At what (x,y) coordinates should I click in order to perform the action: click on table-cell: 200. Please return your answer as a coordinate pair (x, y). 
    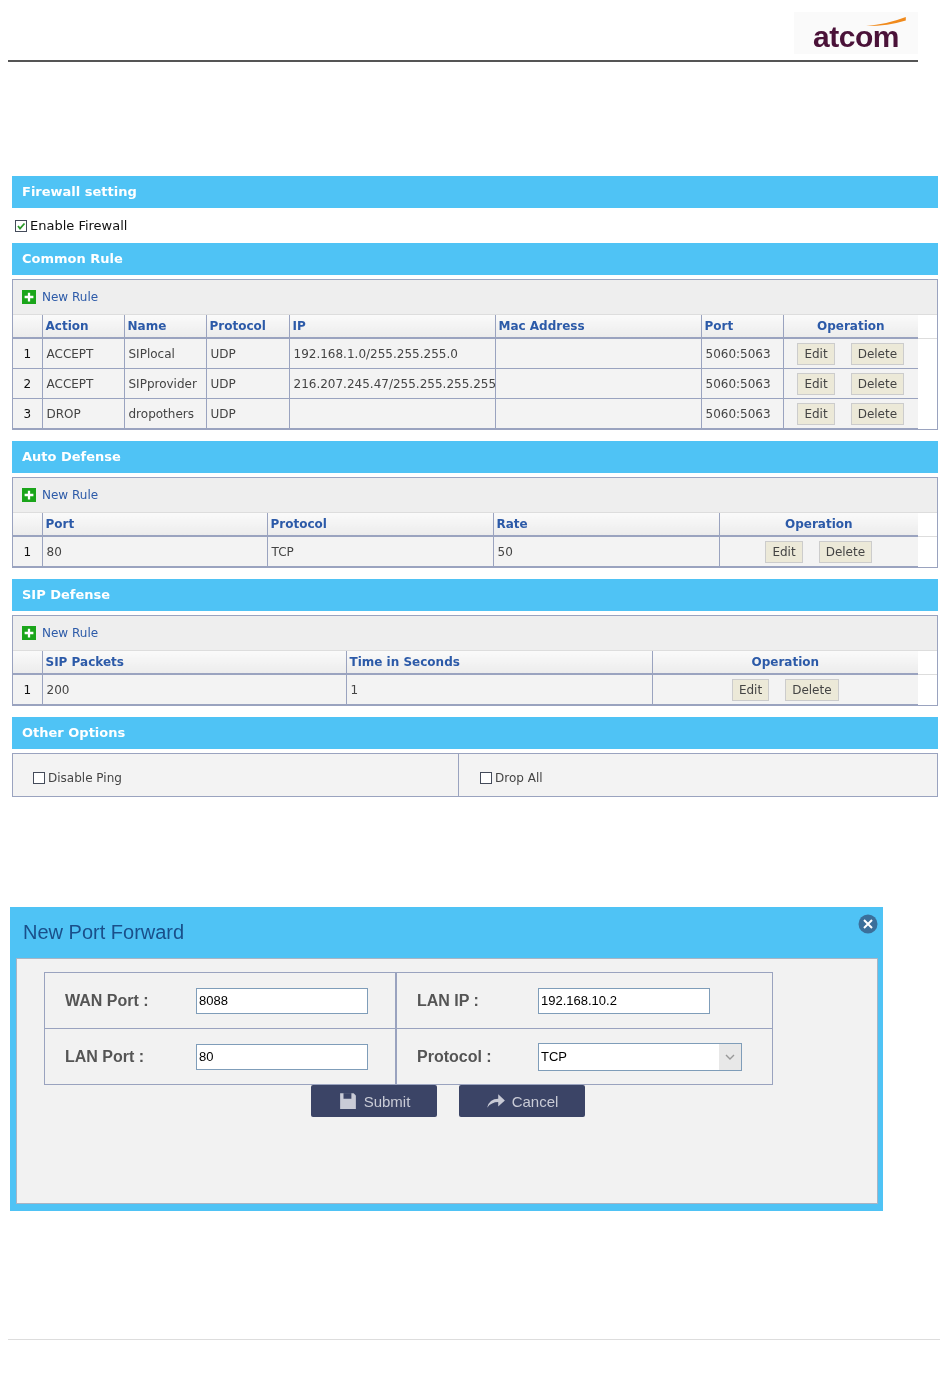
    Looking at the image, I should click on (58, 689).